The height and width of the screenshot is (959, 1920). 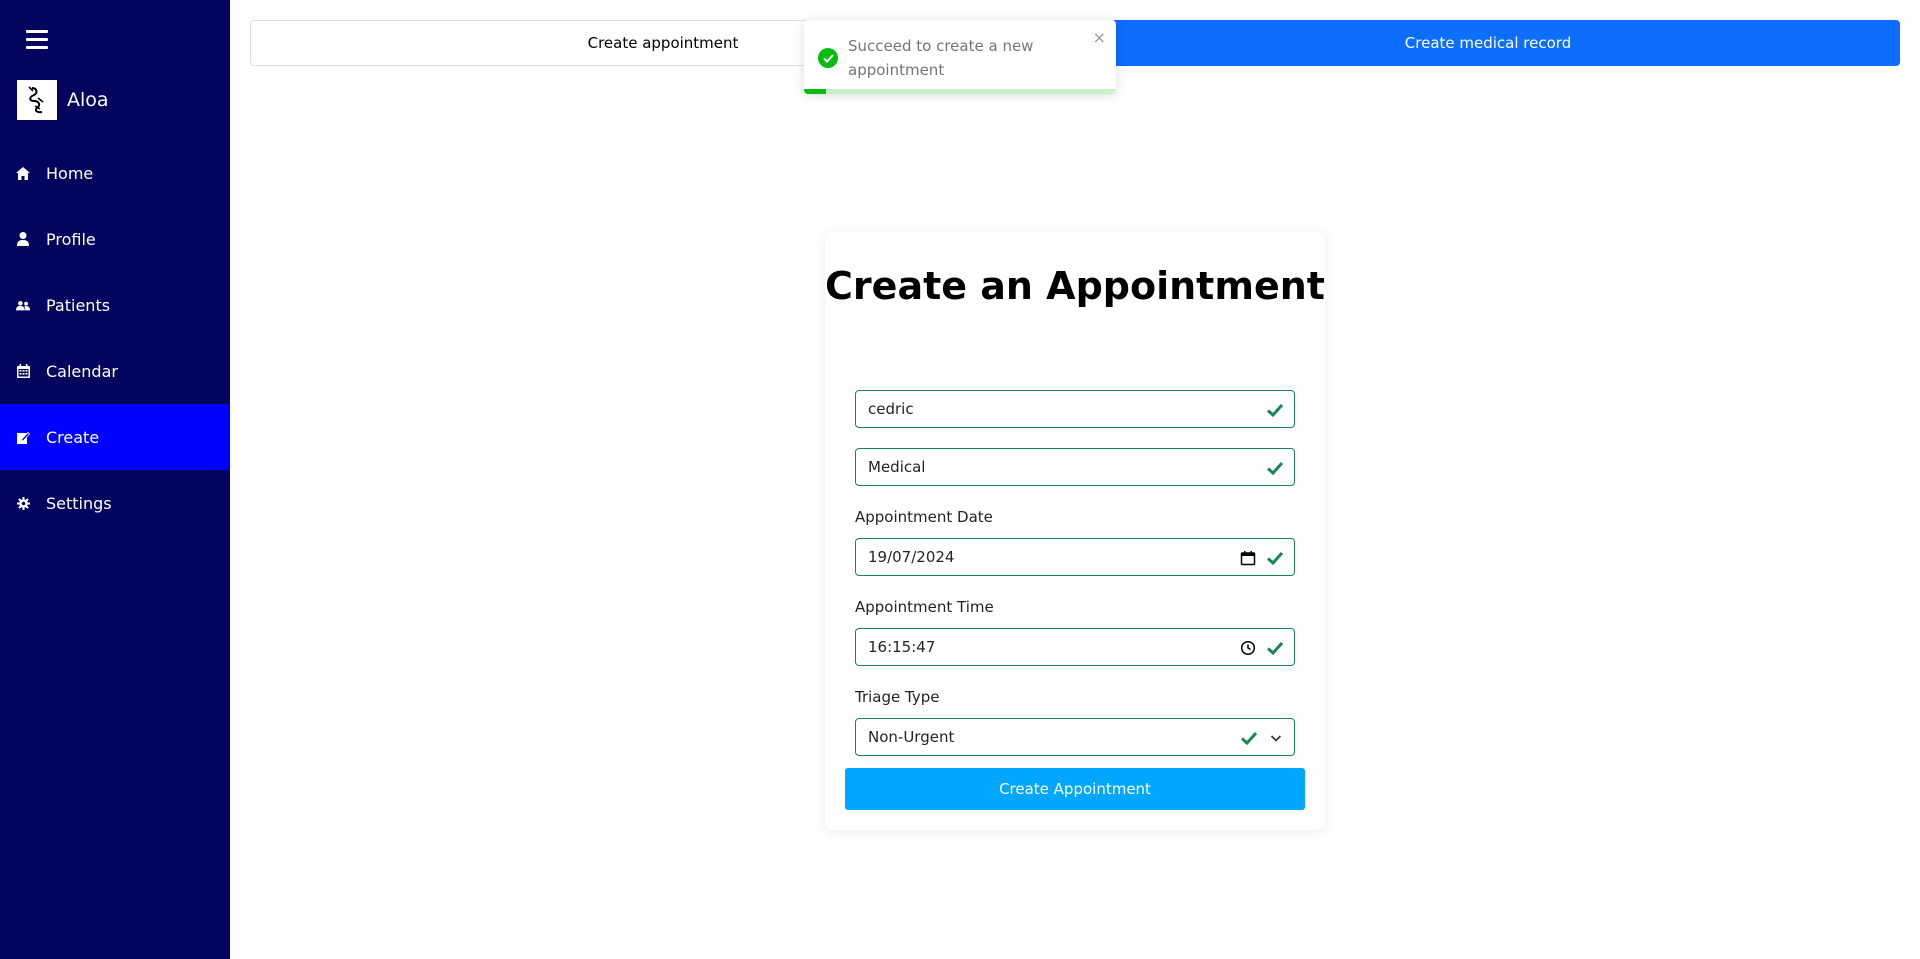 What do you see at coordinates (23, 503) in the screenshot?
I see `gear-icon` at bounding box center [23, 503].